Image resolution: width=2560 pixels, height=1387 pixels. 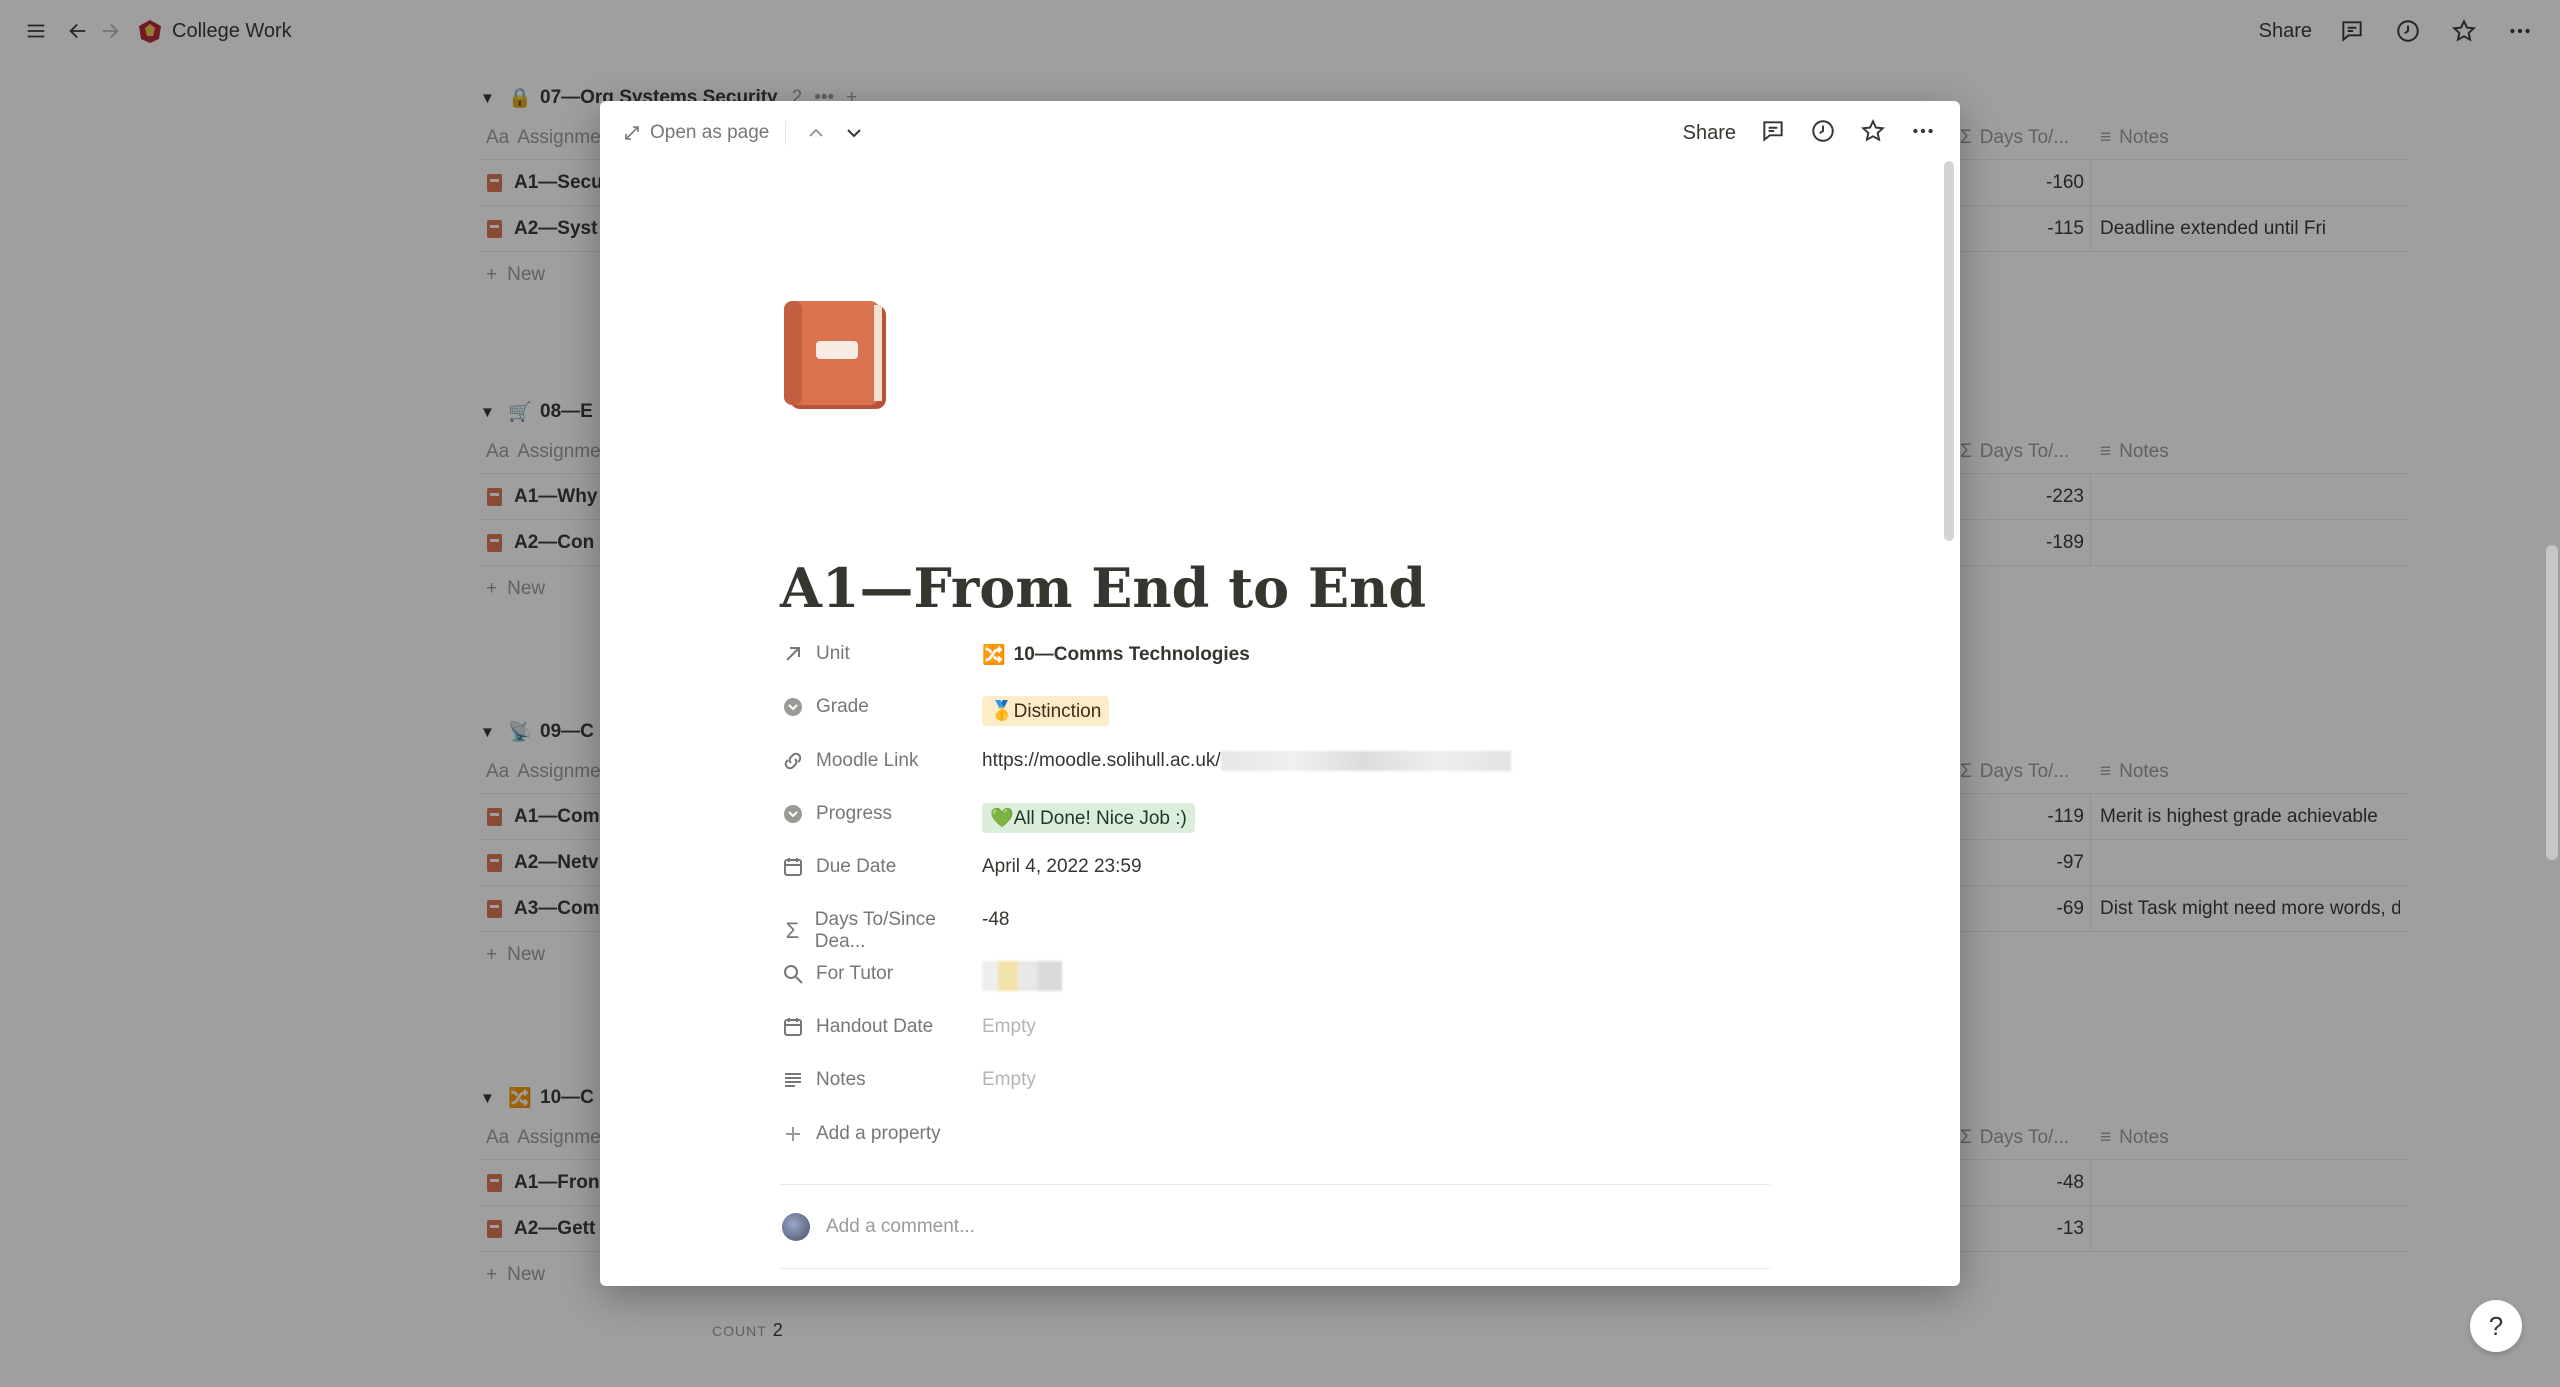 What do you see at coordinates (2496, 1326) in the screenshot?
I see `help-button: ?` at bounding box center [2496, 1326].